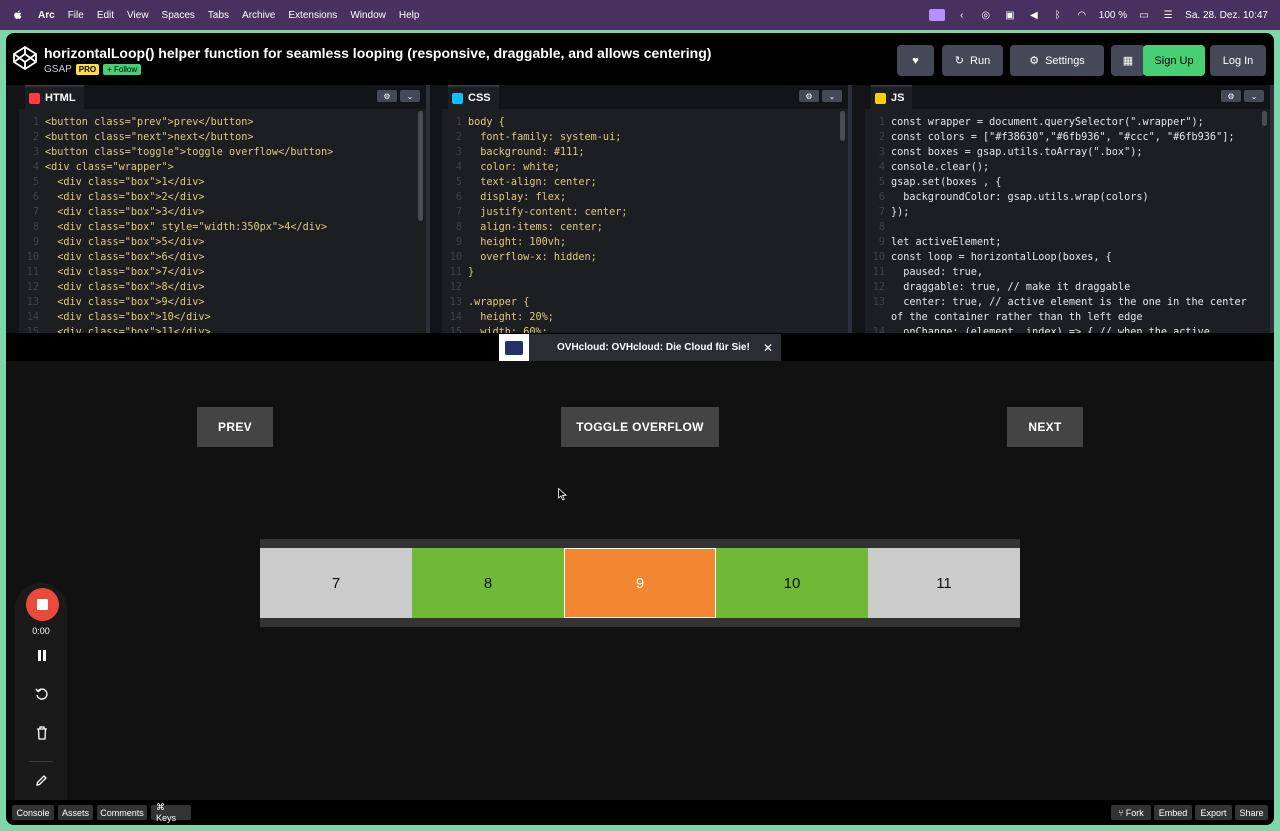 This screenshot has width=1280, height=831. What do you see at coordinates (639, 197) in the screenshot?
I see `code-line: 6 display: flex;` at bounding box center [639, 197].